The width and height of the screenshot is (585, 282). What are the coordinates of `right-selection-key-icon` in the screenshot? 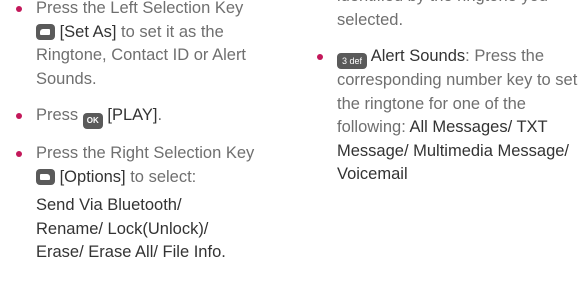 It's located at (45, 176).